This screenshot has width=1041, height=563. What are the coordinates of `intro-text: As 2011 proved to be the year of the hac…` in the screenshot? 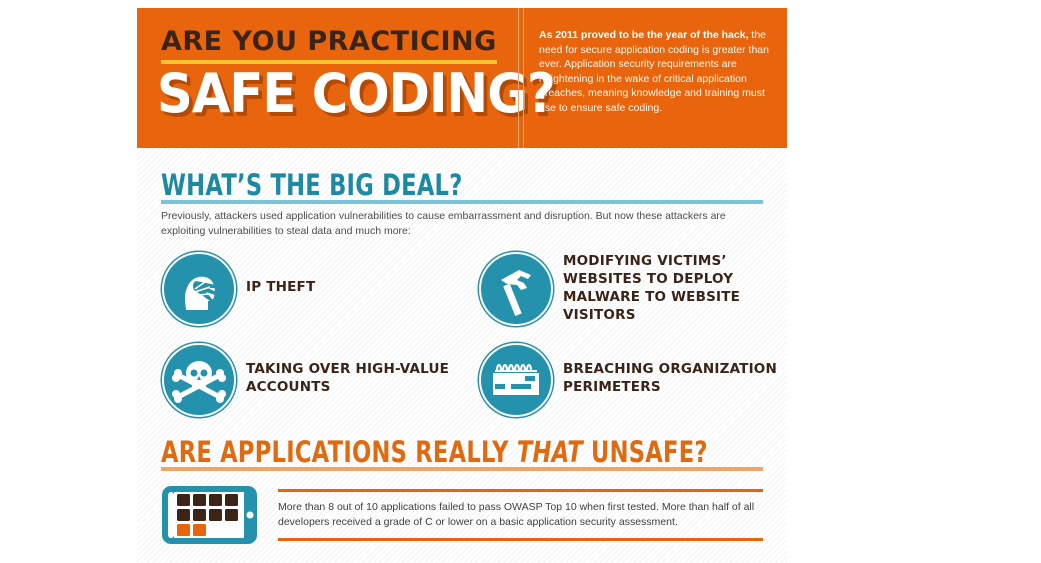 It's located at (654, 72).